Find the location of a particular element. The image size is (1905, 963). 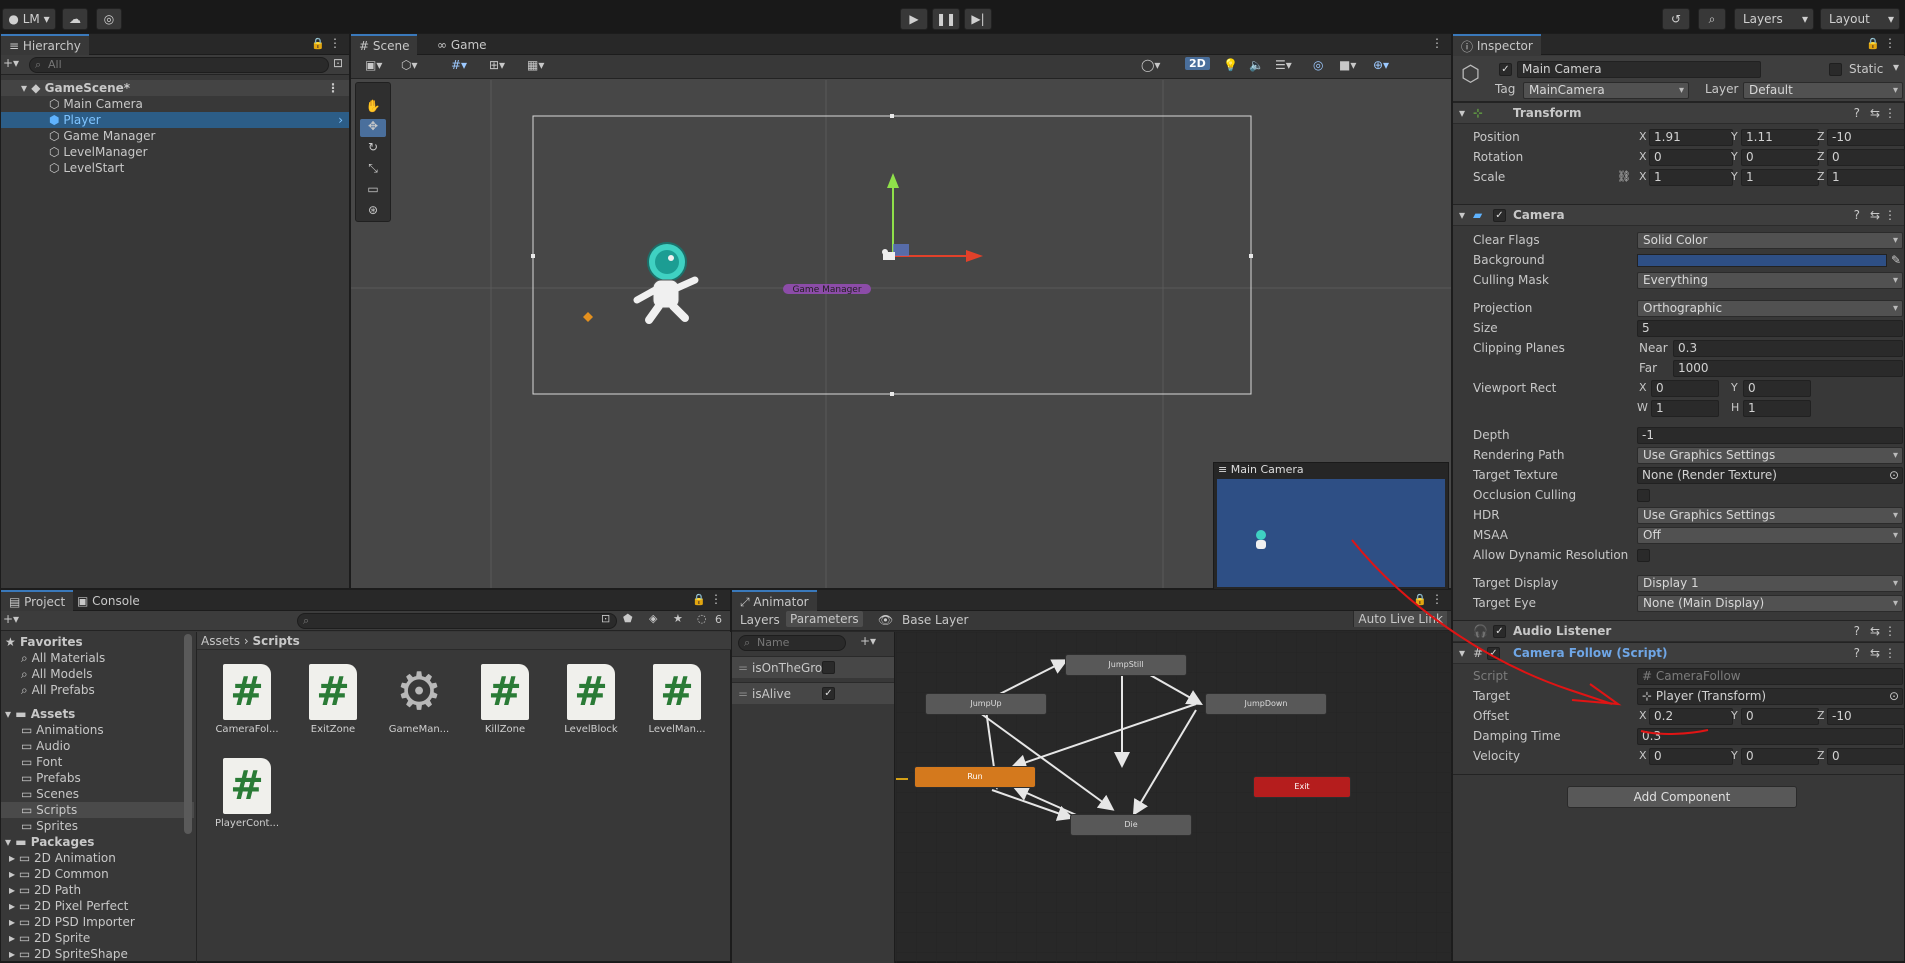

offset-x-field: 0.2 is located at coordinates (1691, 716).